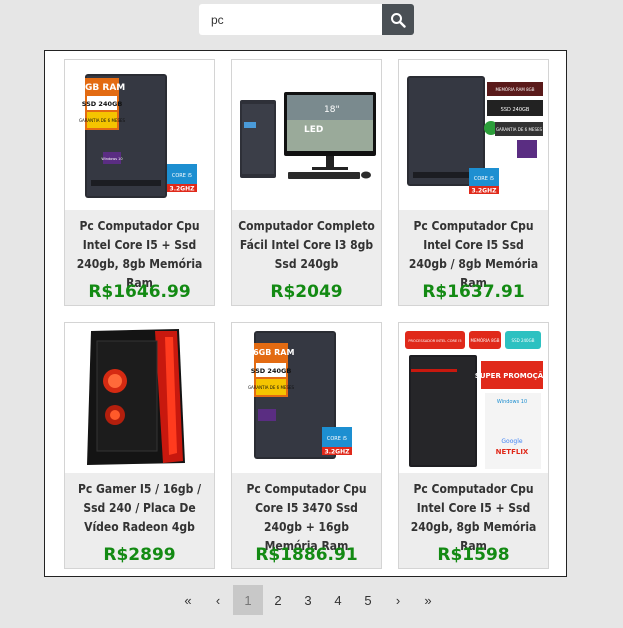 The width and height of the screenshot is (623, 628). Describe the element at coordinates (278, 600) in the screenshot. I see `page-link-2: 2` at that location.